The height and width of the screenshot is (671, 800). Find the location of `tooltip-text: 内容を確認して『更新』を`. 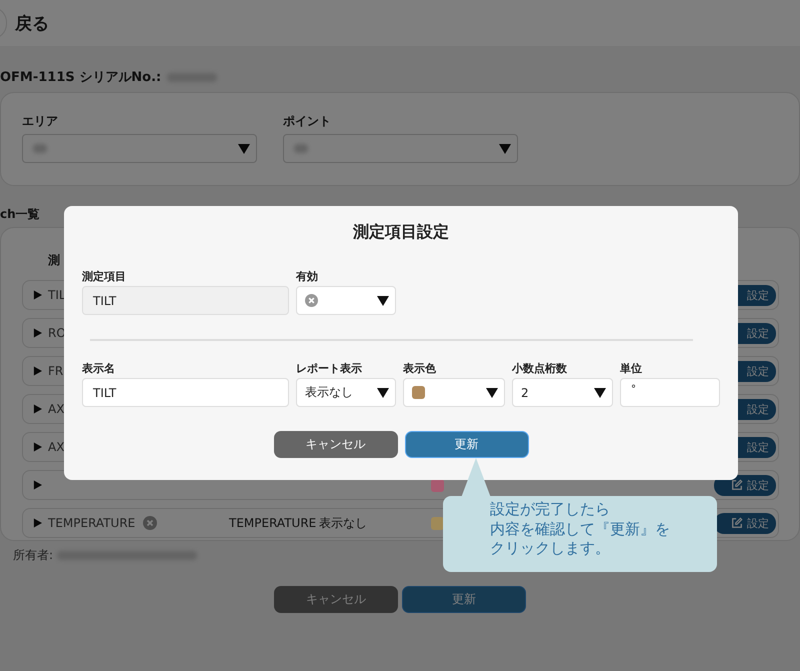

tooltip-text: 内容を確認して『更新』を is located at coordinates (580, 529).